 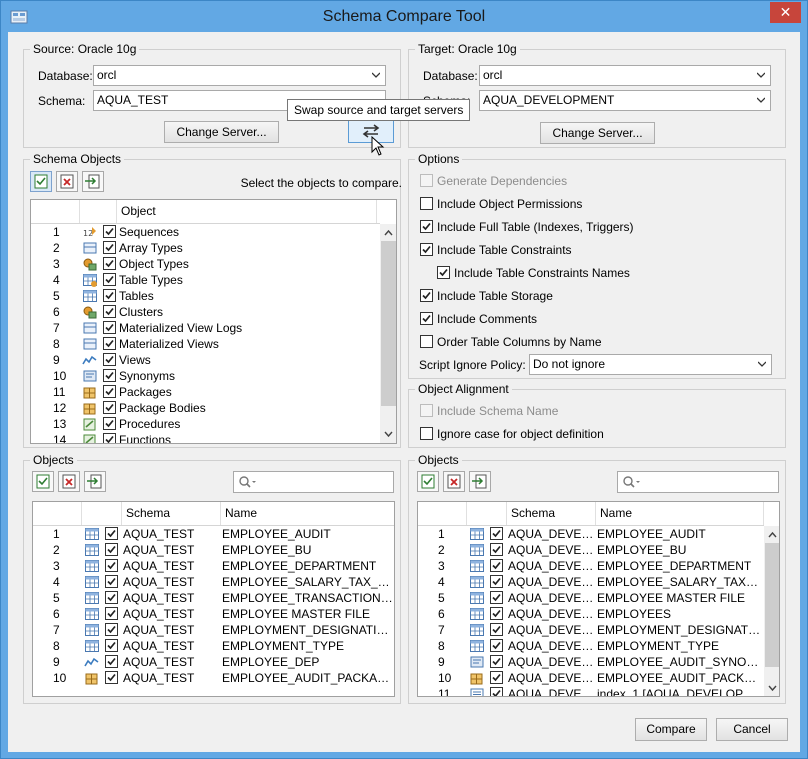 What do you see at coordinates (205, 312) in the screenshot?
I see `schema-object-row: 6 Clusters` at bounding box center [205, 312].